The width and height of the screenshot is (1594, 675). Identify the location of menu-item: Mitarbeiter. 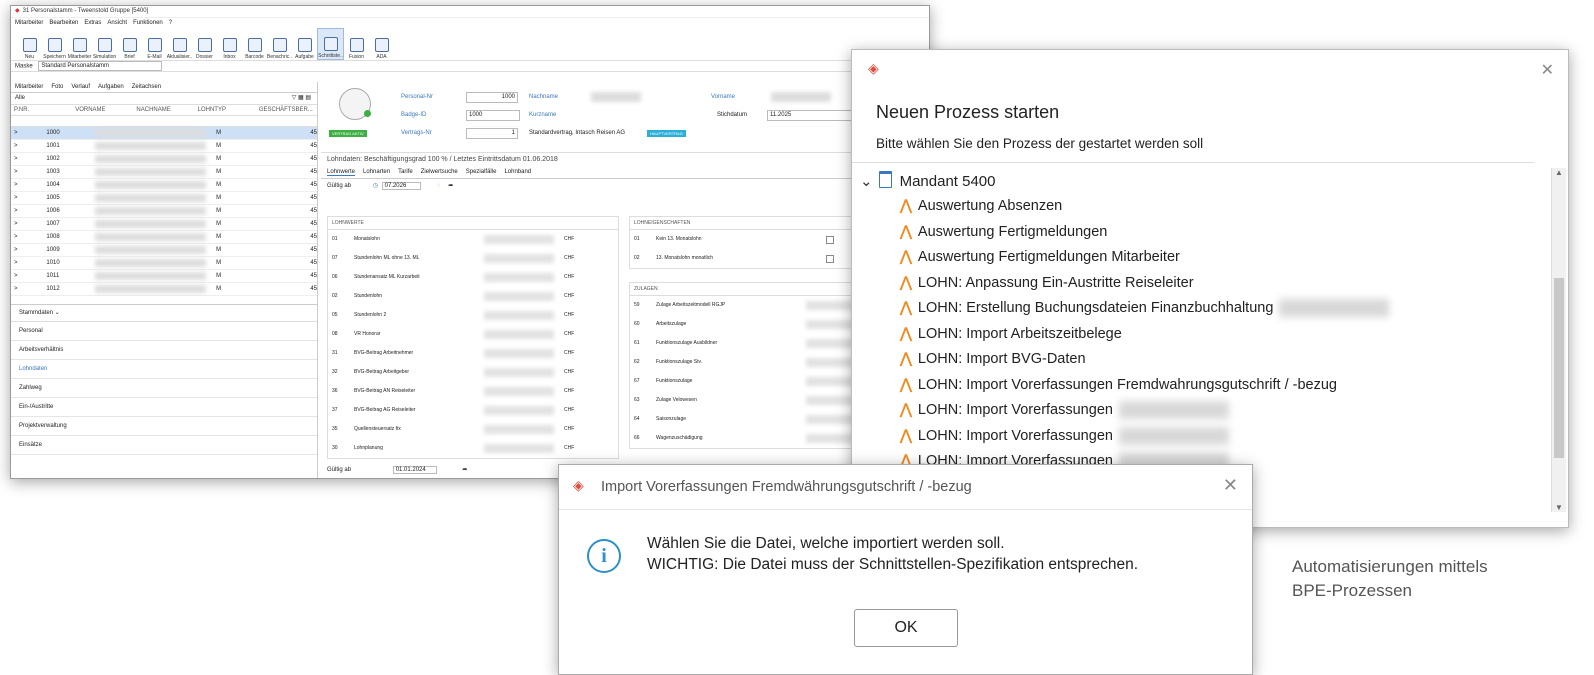
(29, 23).